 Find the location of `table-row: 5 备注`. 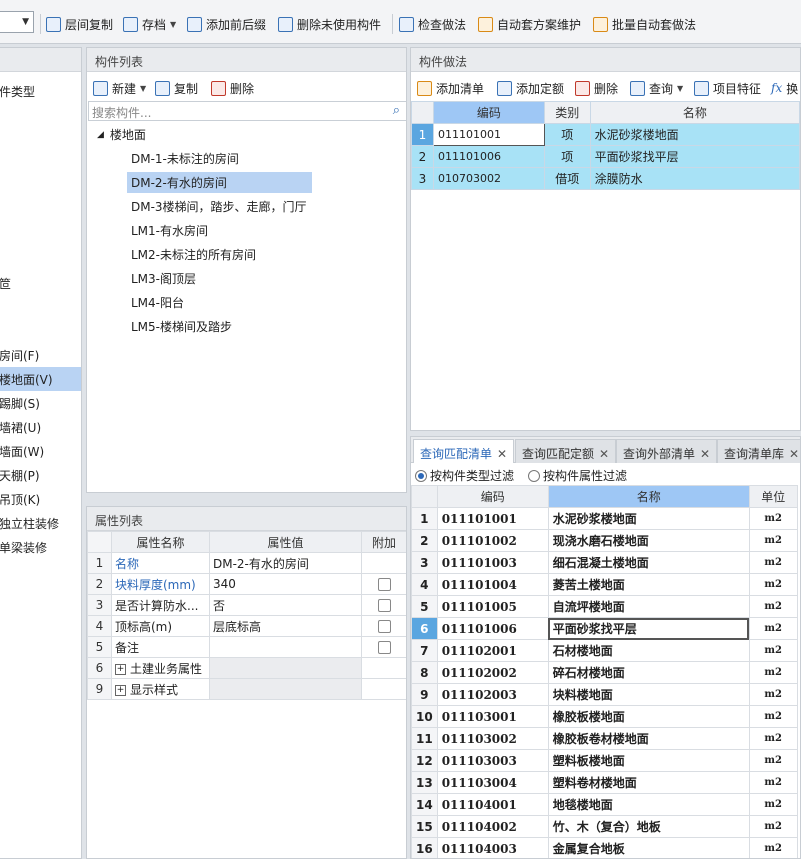

table-row: 5 备注 is located at coordinates (246, 647).